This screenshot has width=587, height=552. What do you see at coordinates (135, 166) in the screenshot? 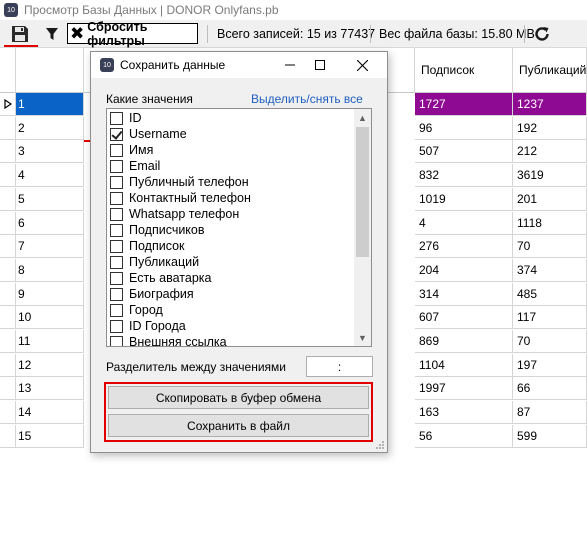
I see `checklist-item: Email` at bounding box center [135, 166].